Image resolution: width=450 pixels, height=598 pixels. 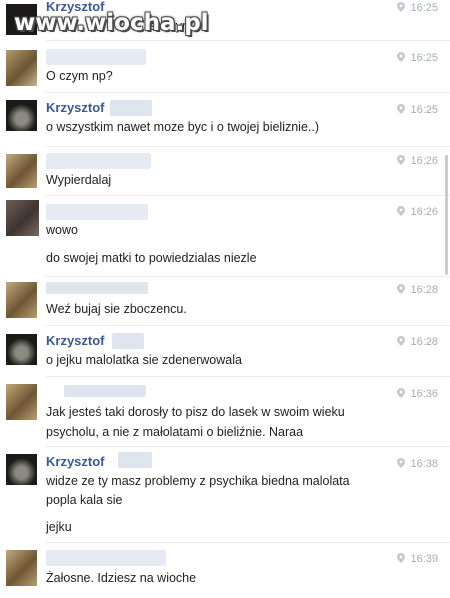 I want to click on message-text: jejku, so click(x=59, y=527).